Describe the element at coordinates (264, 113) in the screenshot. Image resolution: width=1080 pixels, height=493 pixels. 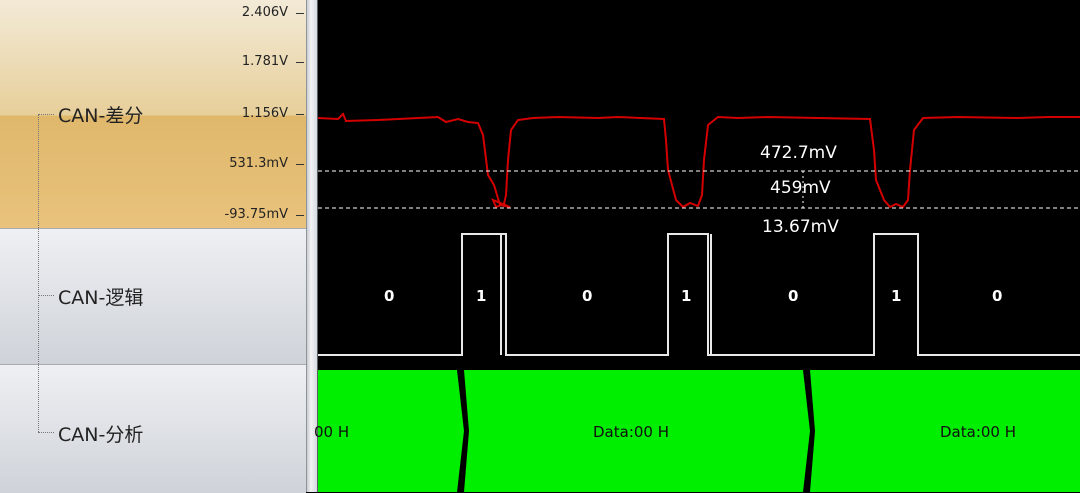
I see `y-tick-label: 1.156V` at that location.